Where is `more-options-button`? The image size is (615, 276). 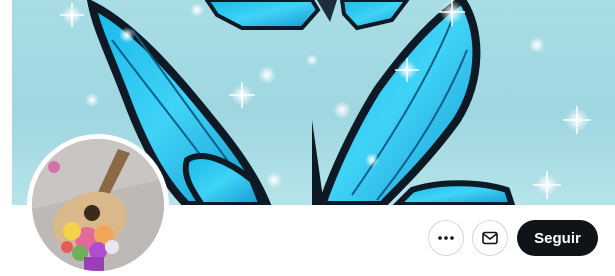 more-options-button is located at coordinates (446, 238).